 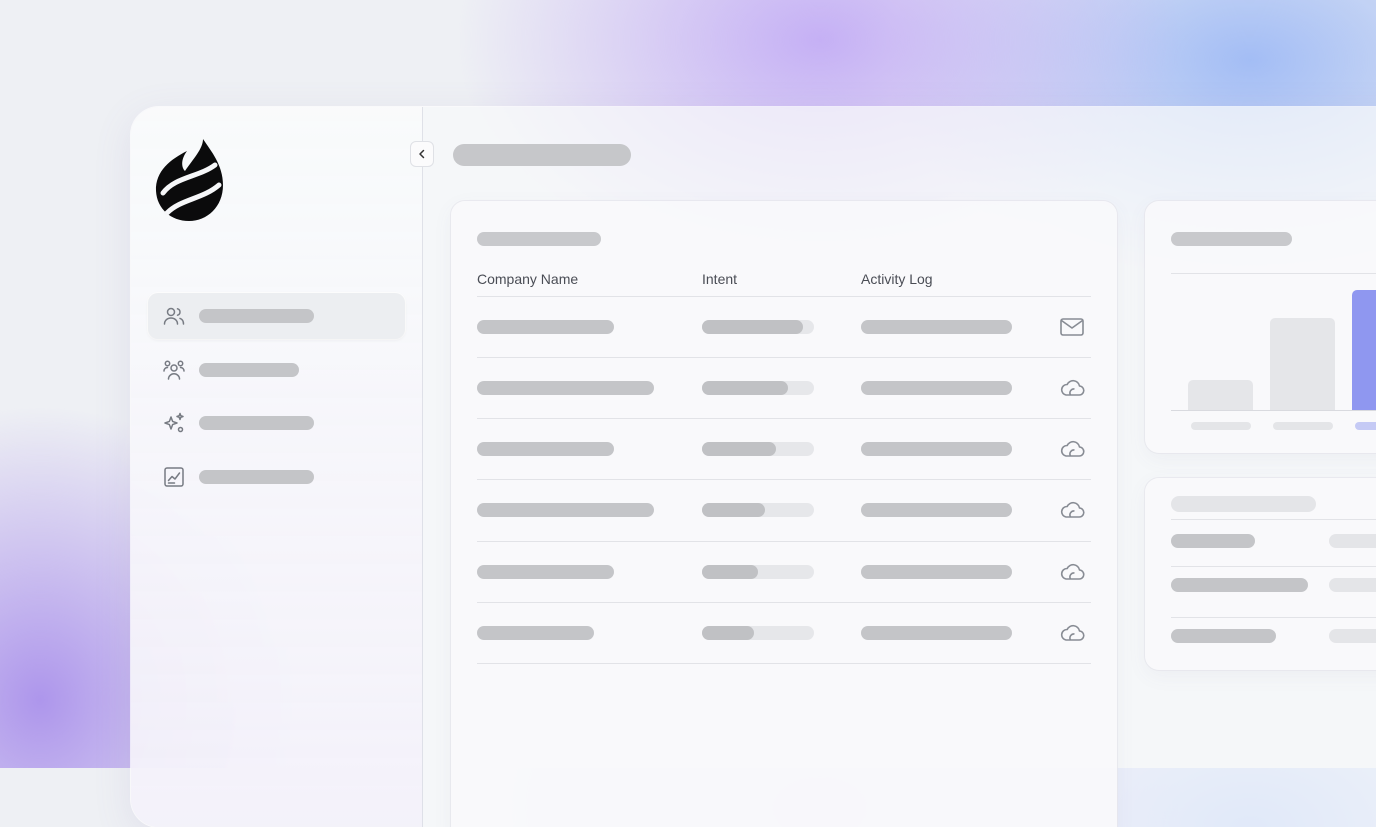 I want to click on chart-card, so click(x=1260, y=327).